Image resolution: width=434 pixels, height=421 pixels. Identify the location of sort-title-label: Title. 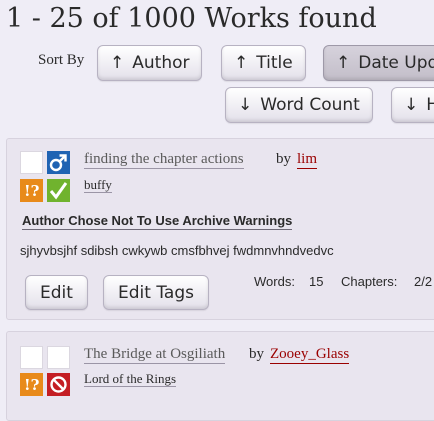
(274, 63).